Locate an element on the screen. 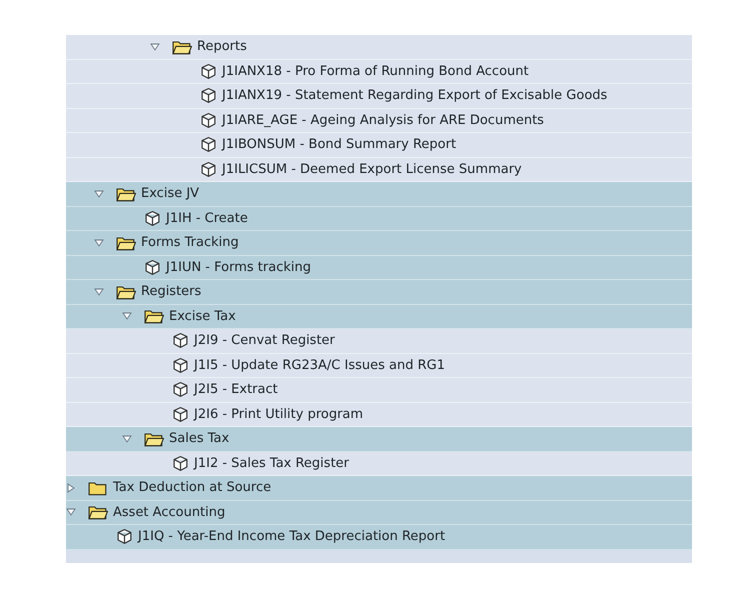 The image size is (745, 602). tree-row: Sales Tax is located at coordinates (379, 439).